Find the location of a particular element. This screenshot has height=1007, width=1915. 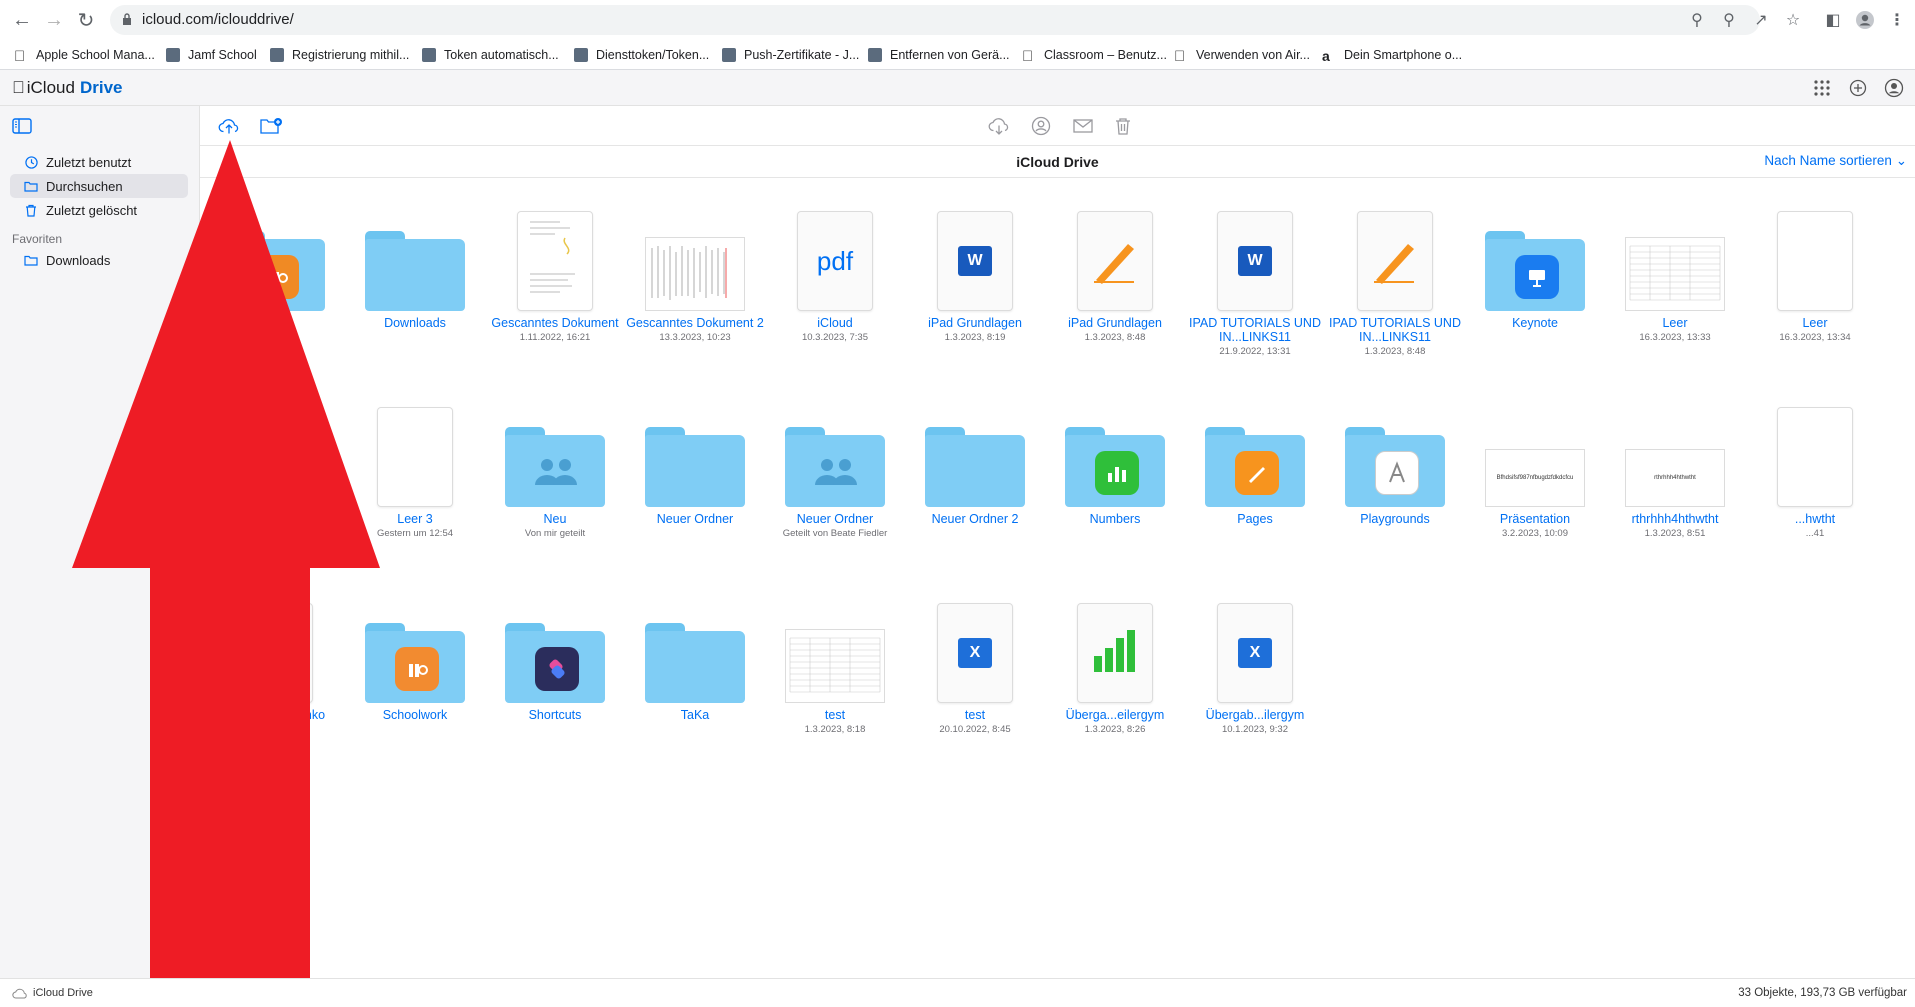

pages-icon is located at coordinates (1115, 261).